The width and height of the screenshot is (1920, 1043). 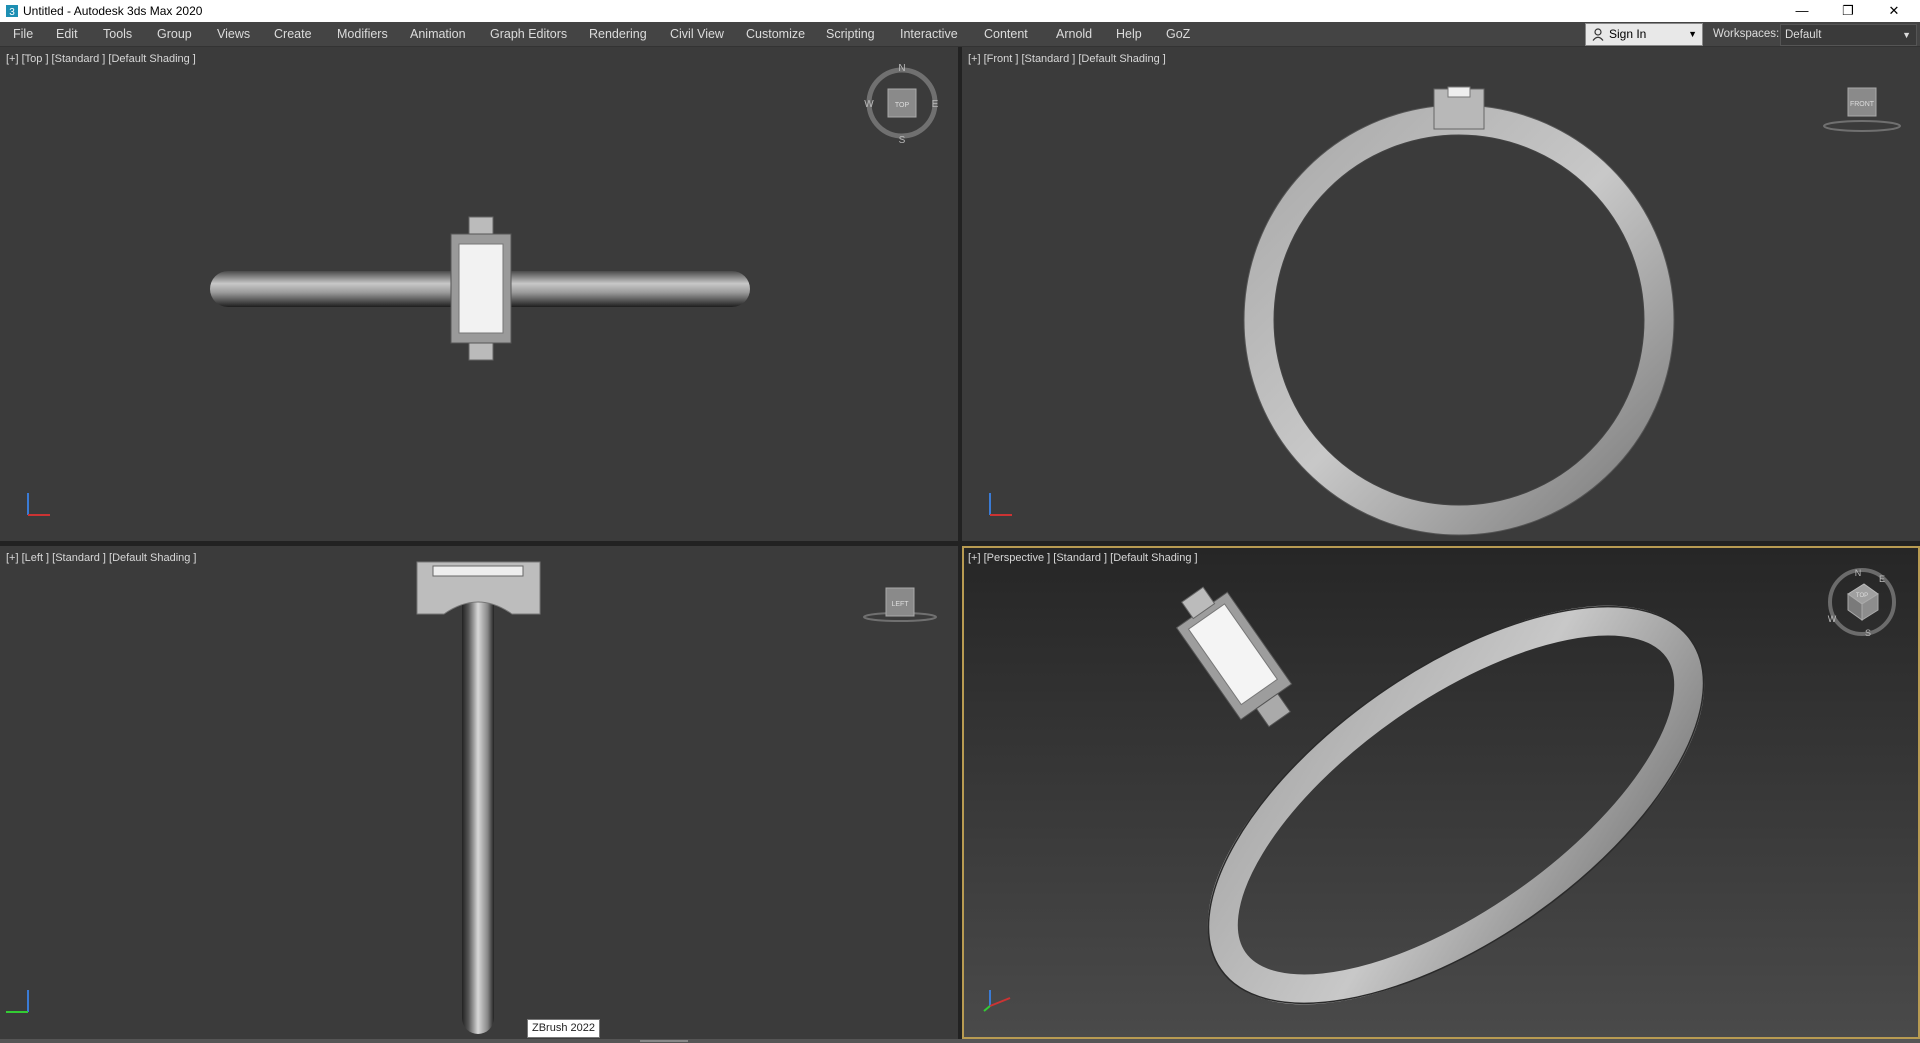 What do you see at coordinates (960, 11) in the screenshot?
I see `title-bar: 3 Untitled - Autodesk 3ds Max 2020 — ❐ ✕` at bounding box center [960, 11].